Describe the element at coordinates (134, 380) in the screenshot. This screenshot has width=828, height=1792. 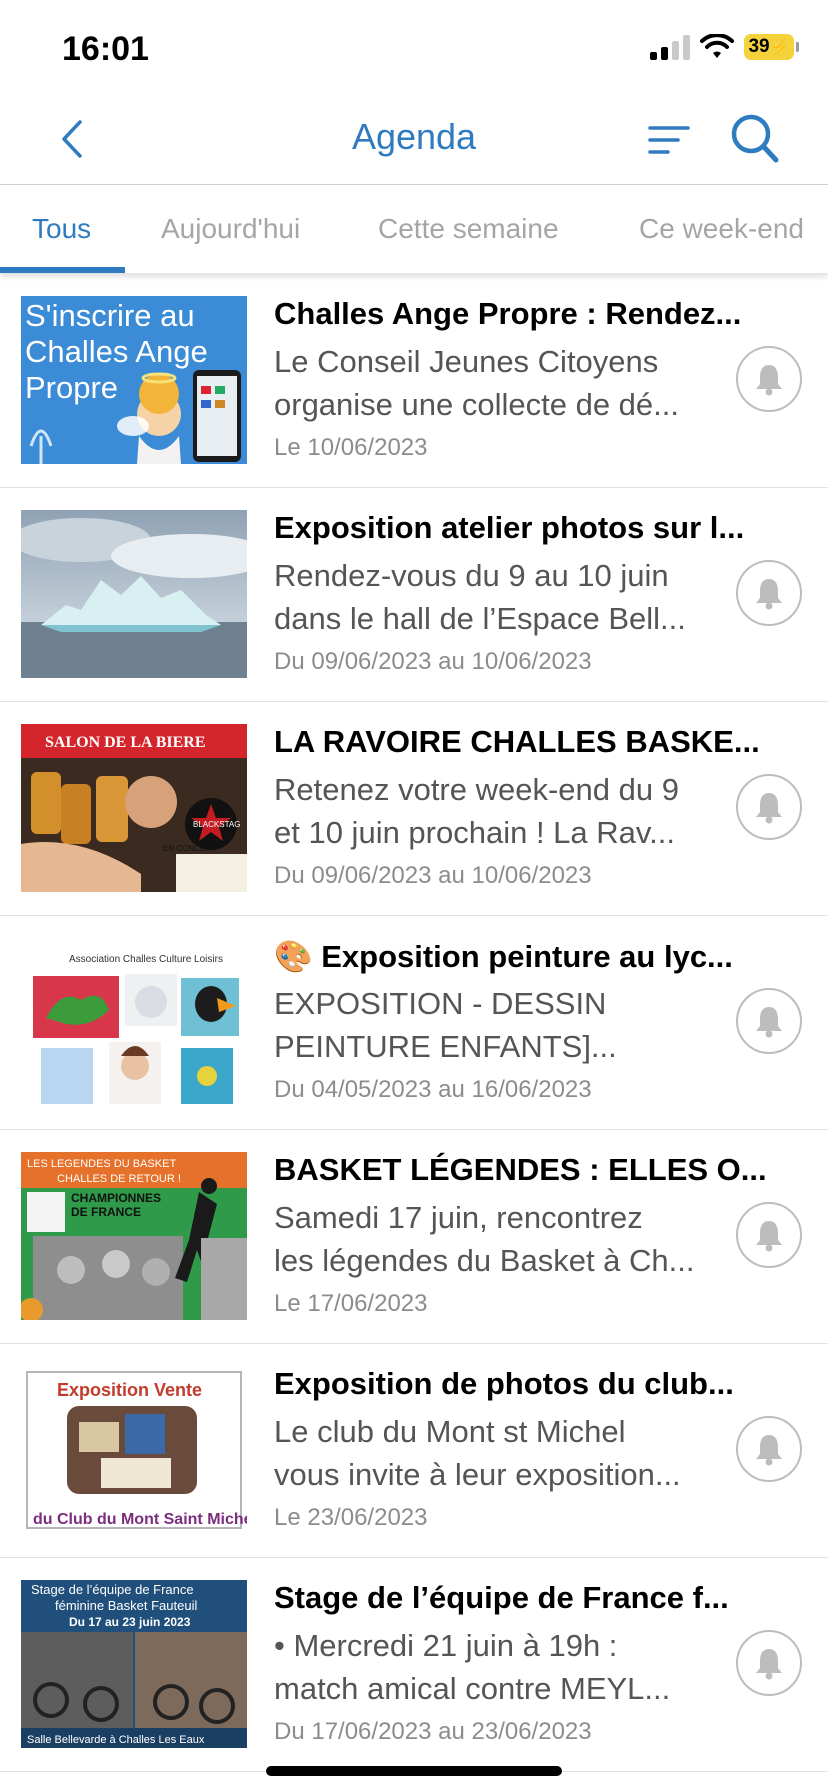
I see `event-thumbnail: S'inscrire au Challes Ange Propre` at that location.